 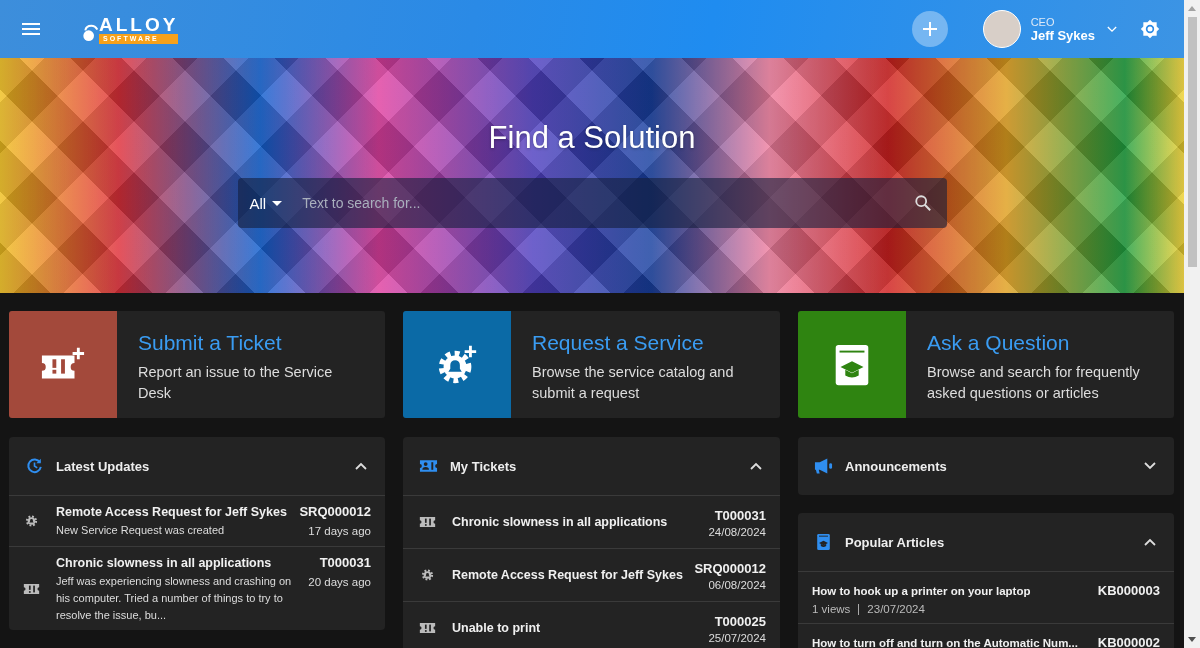 I want to click on action-card: Ask a Question Browse and search for frequently asked questions or articles, so click(x=986, y=364).